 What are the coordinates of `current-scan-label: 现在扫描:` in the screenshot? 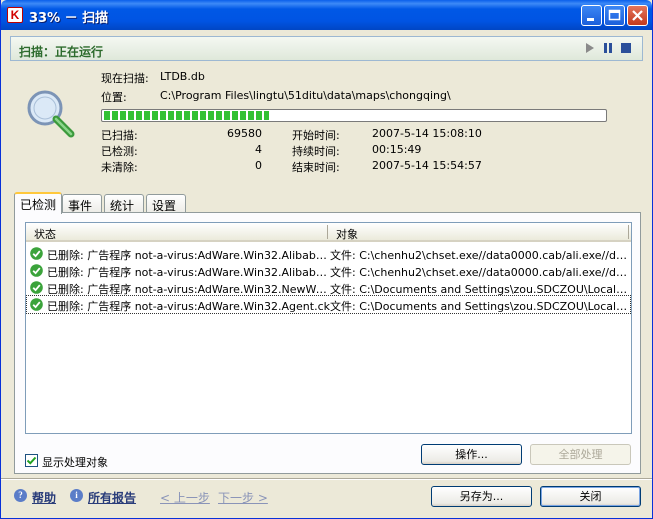 It's located at (125, 78).